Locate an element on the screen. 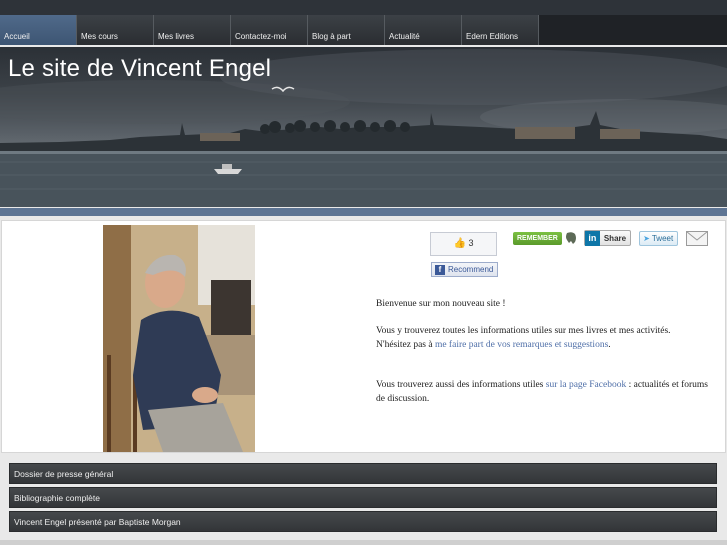  tweet-label: Tweet is located at coordinates (662, 238).